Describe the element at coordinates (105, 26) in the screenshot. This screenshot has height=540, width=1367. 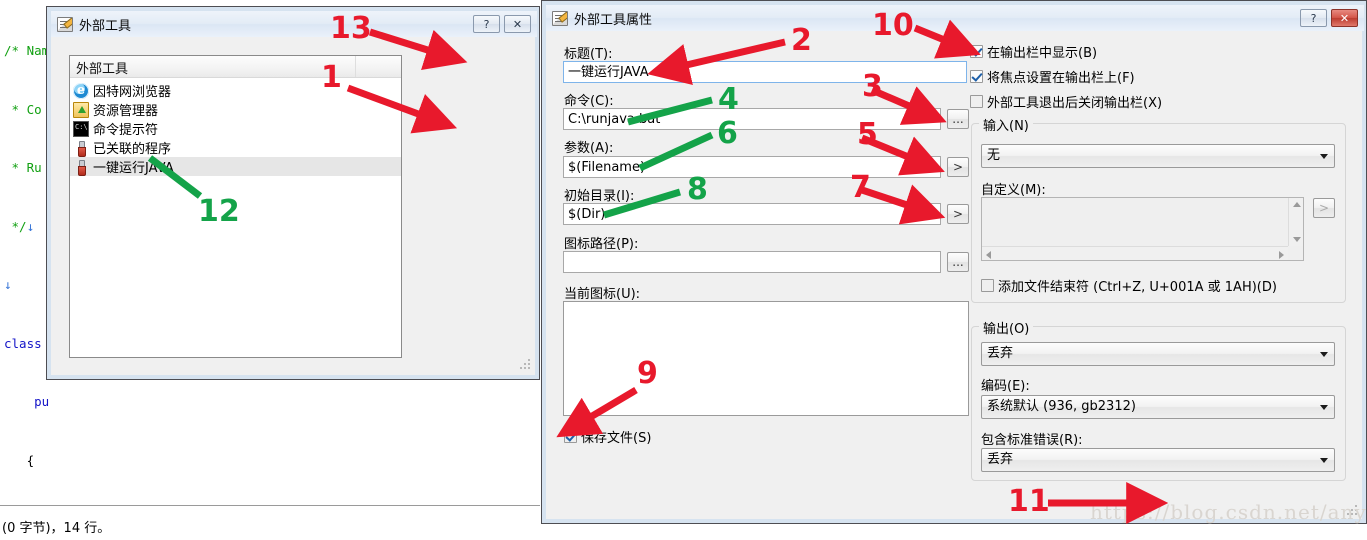
I see `tools-dialog-title: 外部工具` at that location.